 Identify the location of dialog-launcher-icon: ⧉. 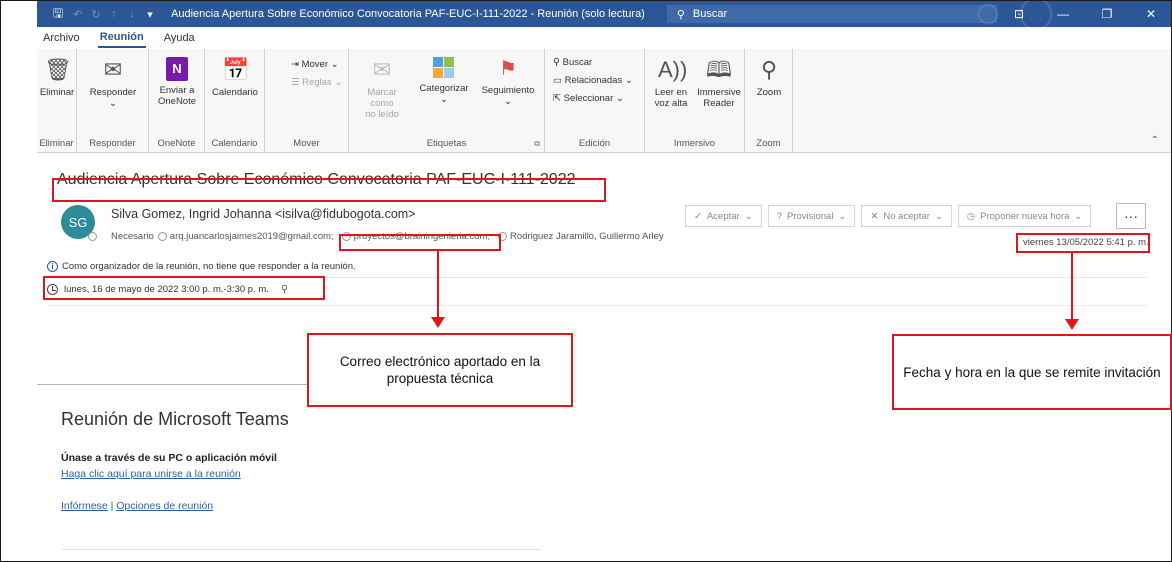
(537, 144).